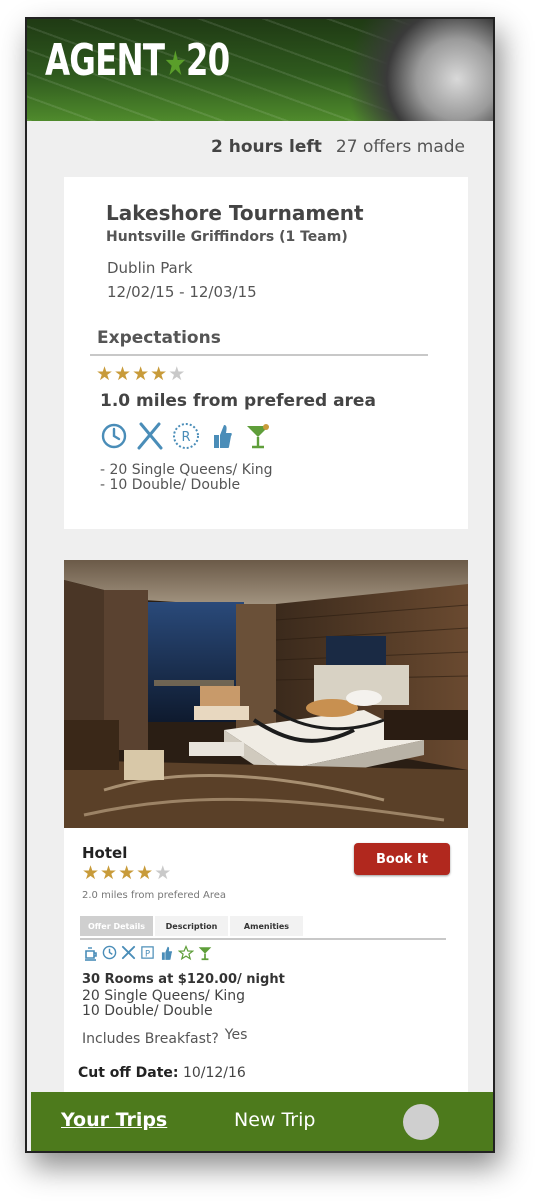  I want to click on trip-title: Lakeshore Tournament, so click(235, 213).